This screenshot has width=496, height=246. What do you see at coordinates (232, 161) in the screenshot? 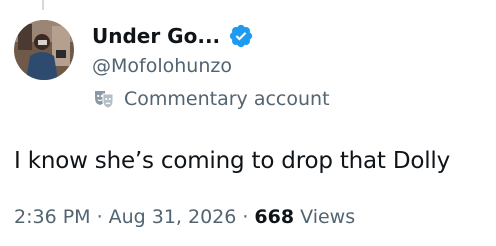
I see `tweet-text: I know she’s coming to drop that Dolly` at bounding box center [232, 161].